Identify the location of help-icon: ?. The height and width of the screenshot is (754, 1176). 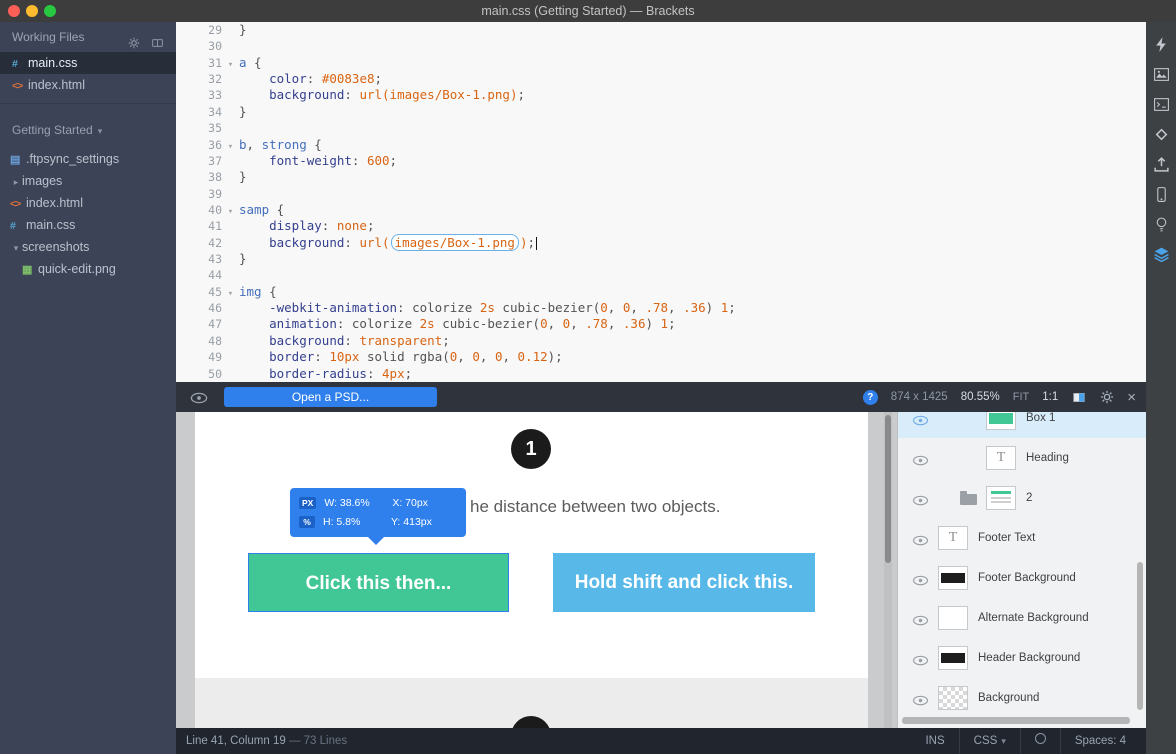
(870, 397).